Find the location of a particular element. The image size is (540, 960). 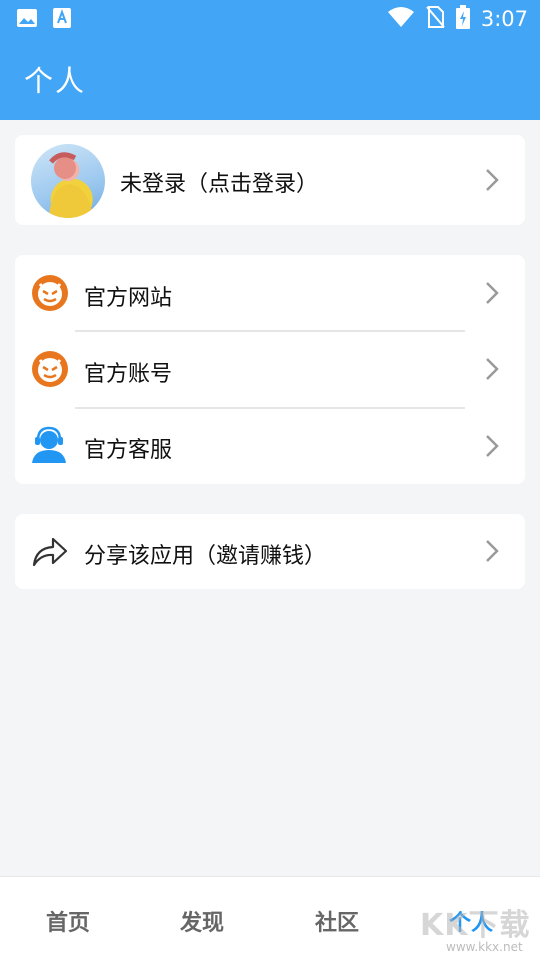

share-card: 分享该应用（邀请赚钱） is located at coordinates (270, 551).